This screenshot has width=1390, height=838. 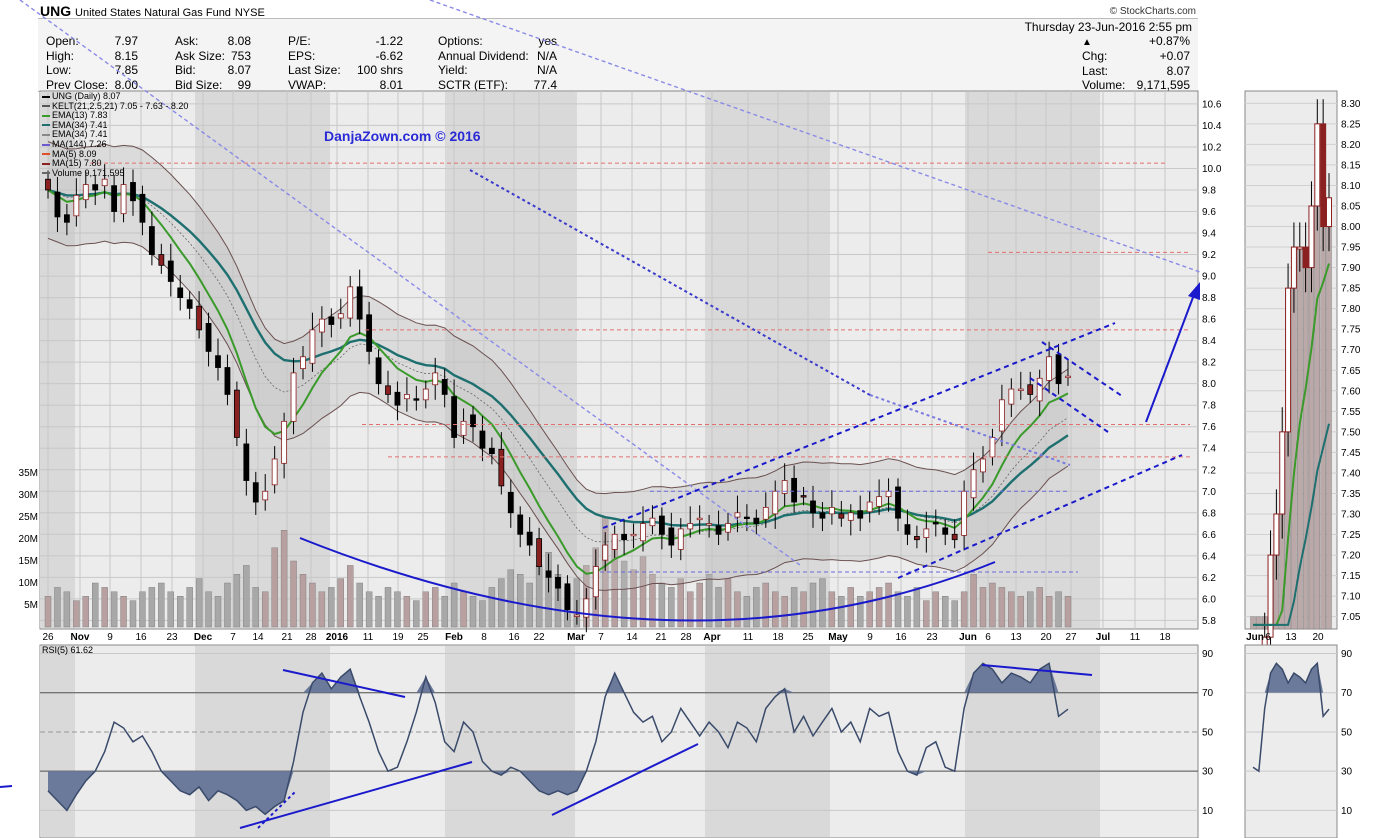 I want to click on zoom-candle-body, so click(x=1299, y=248).